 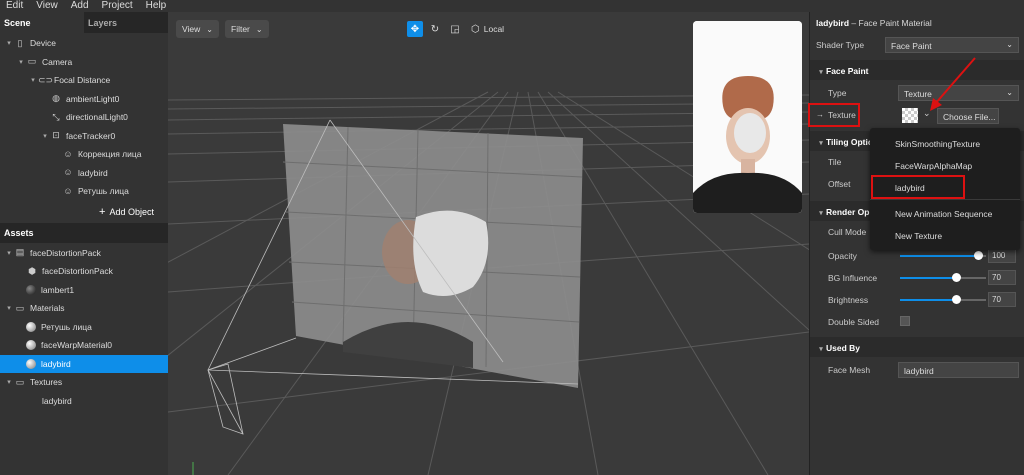 What do you see at coordinates (919, 371) in the screenshot?
I see `face-mesh-value: ladybird` at bounding box center [919, 371].